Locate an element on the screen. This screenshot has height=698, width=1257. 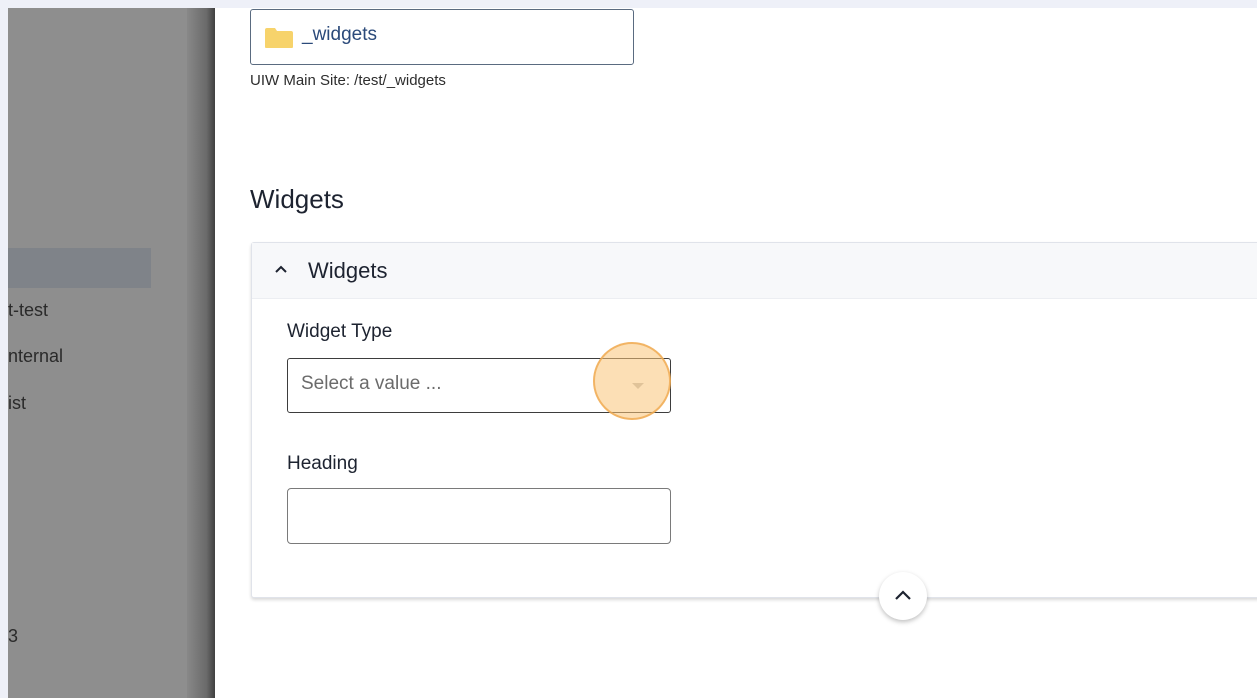
section-title: Widgets is located at coordinates (297, 199).